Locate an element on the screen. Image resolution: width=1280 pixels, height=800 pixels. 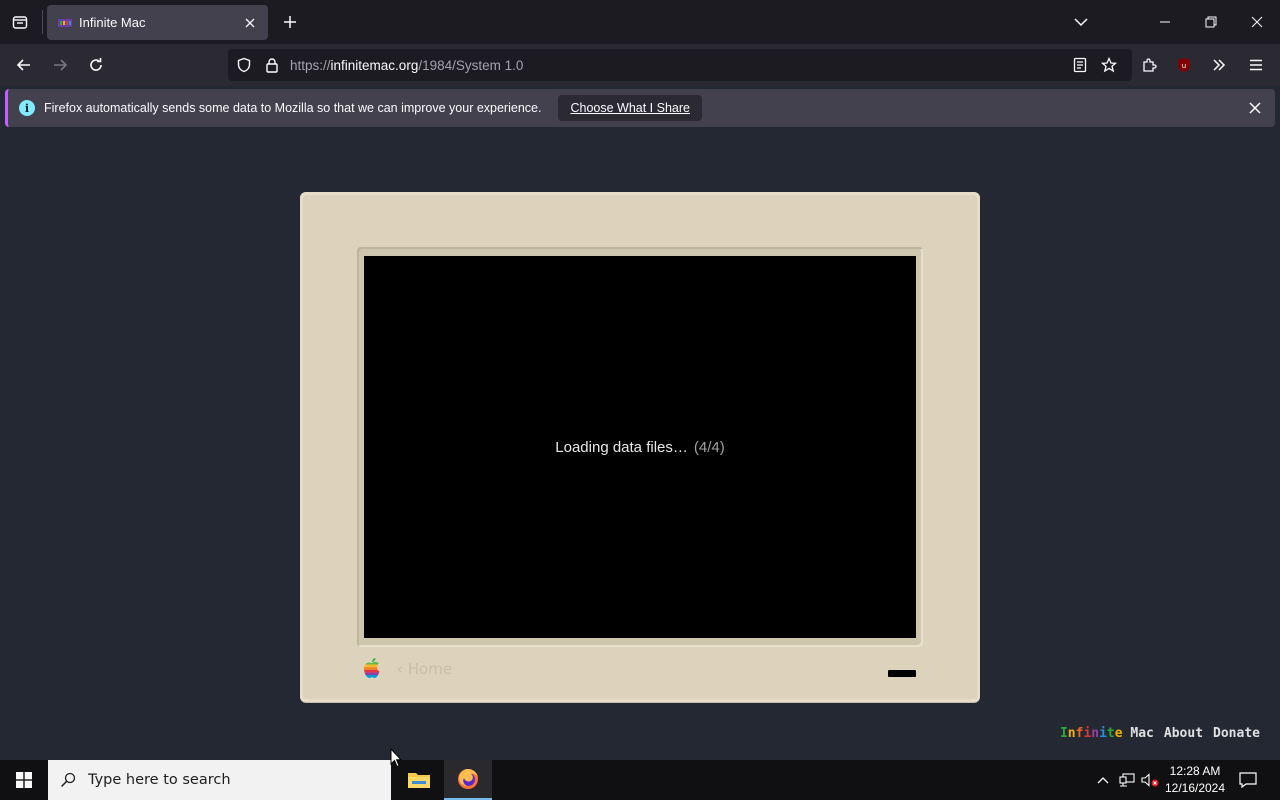
search-icon is located at coordinates (68, 780).